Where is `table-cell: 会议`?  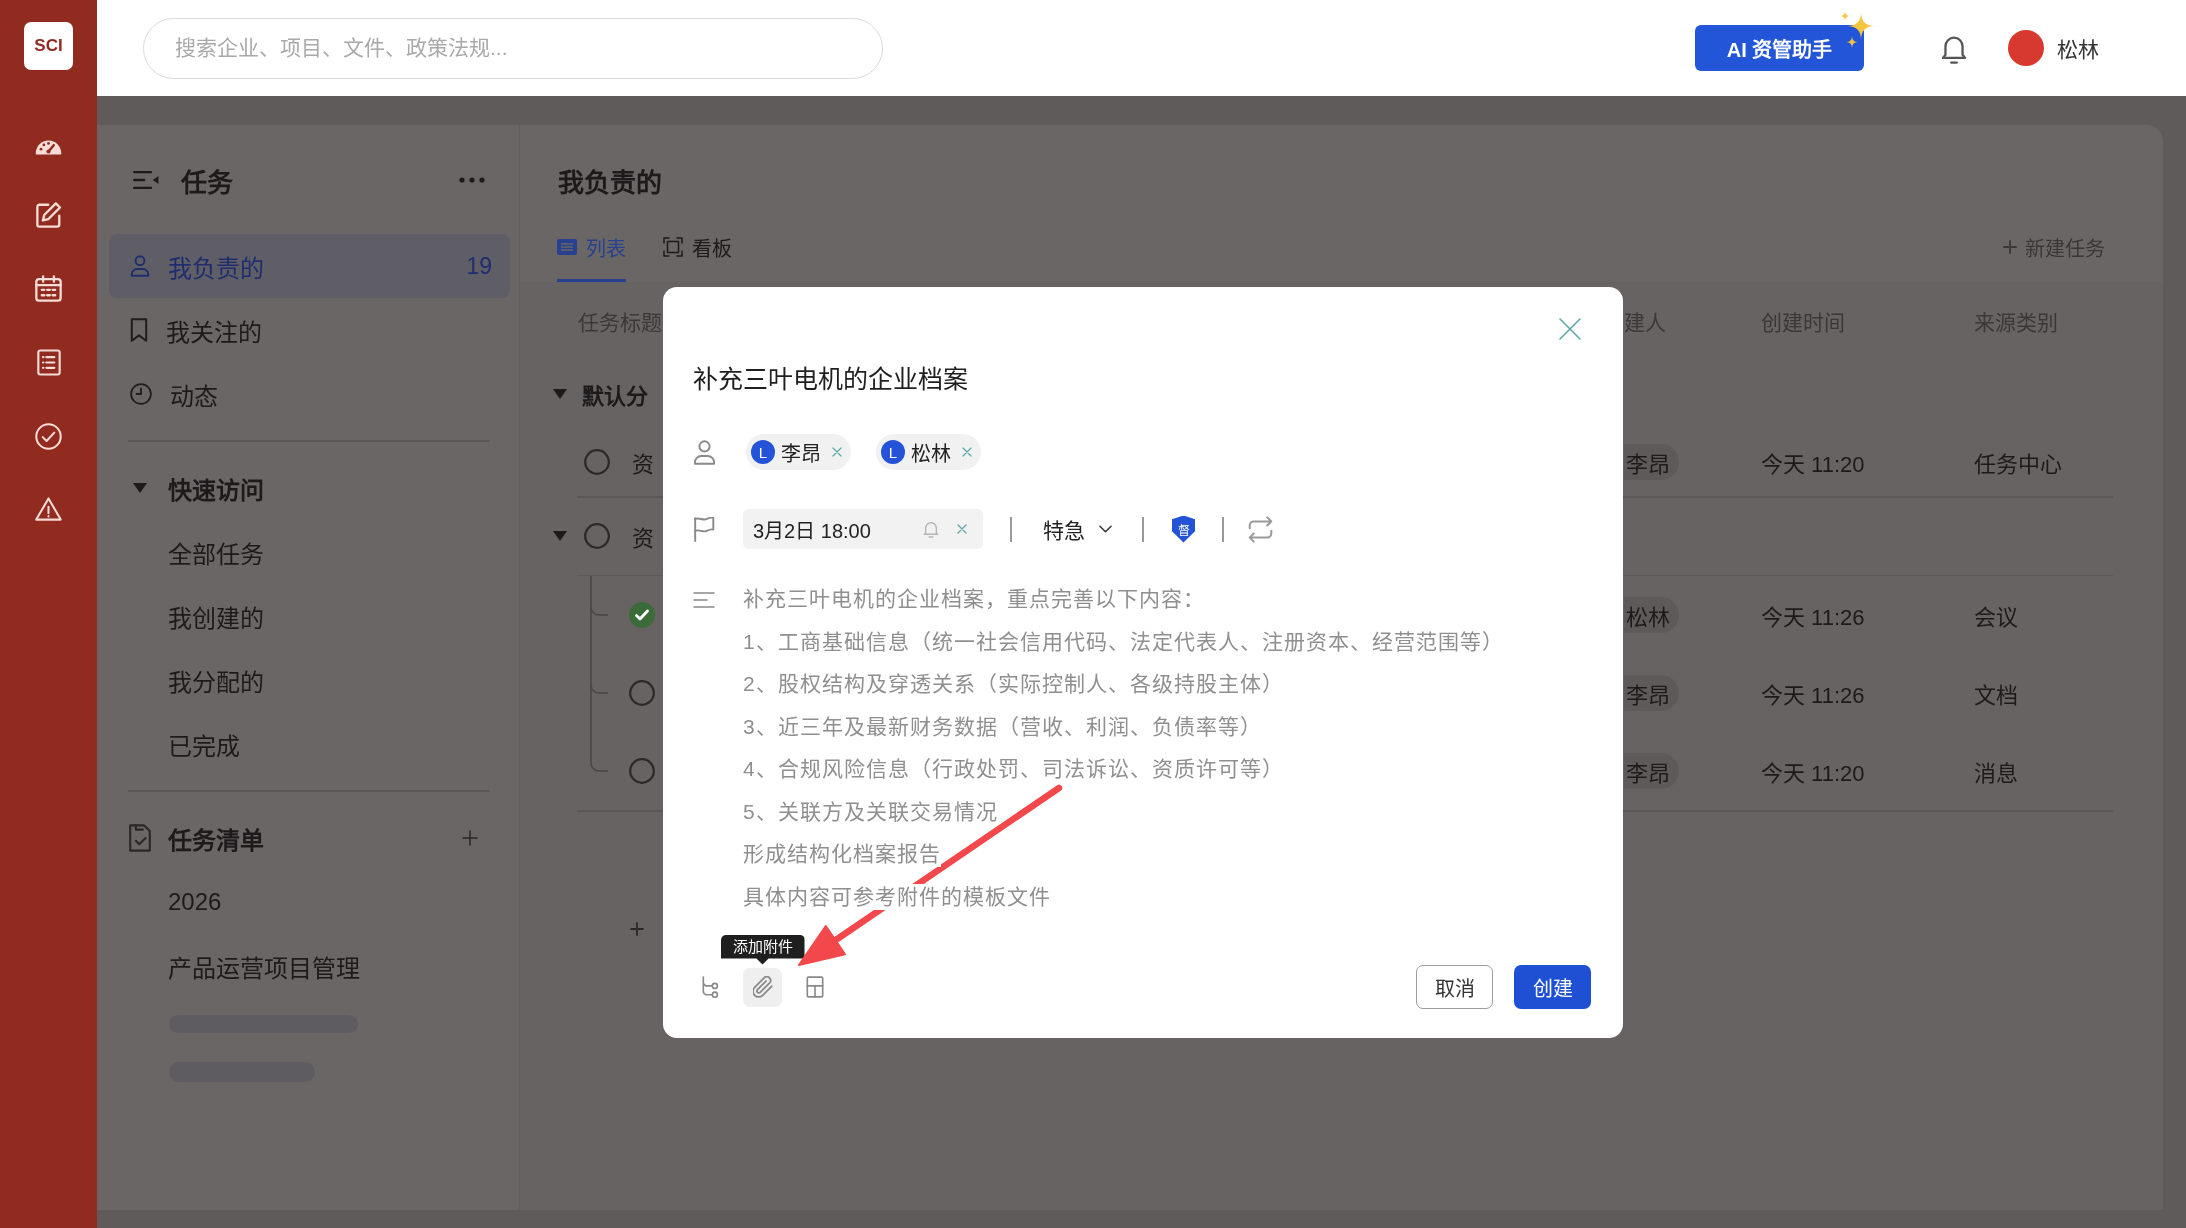 table-cell: 会议 is located at coordinates (1996, 617).